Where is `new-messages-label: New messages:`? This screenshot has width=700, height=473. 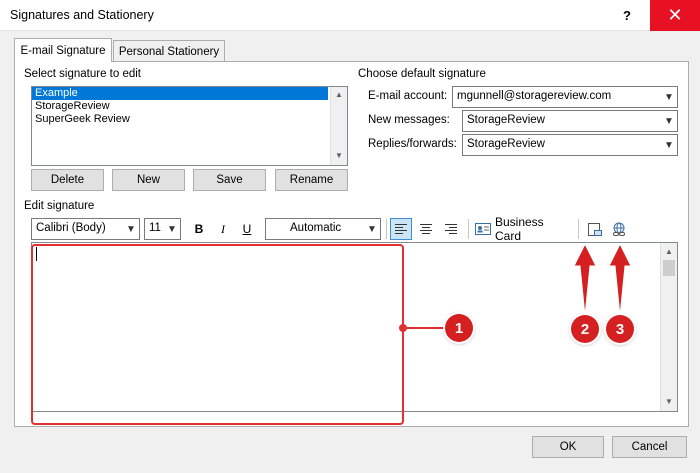
new-messages-label: New messages: is located at coordinates (409, 120).